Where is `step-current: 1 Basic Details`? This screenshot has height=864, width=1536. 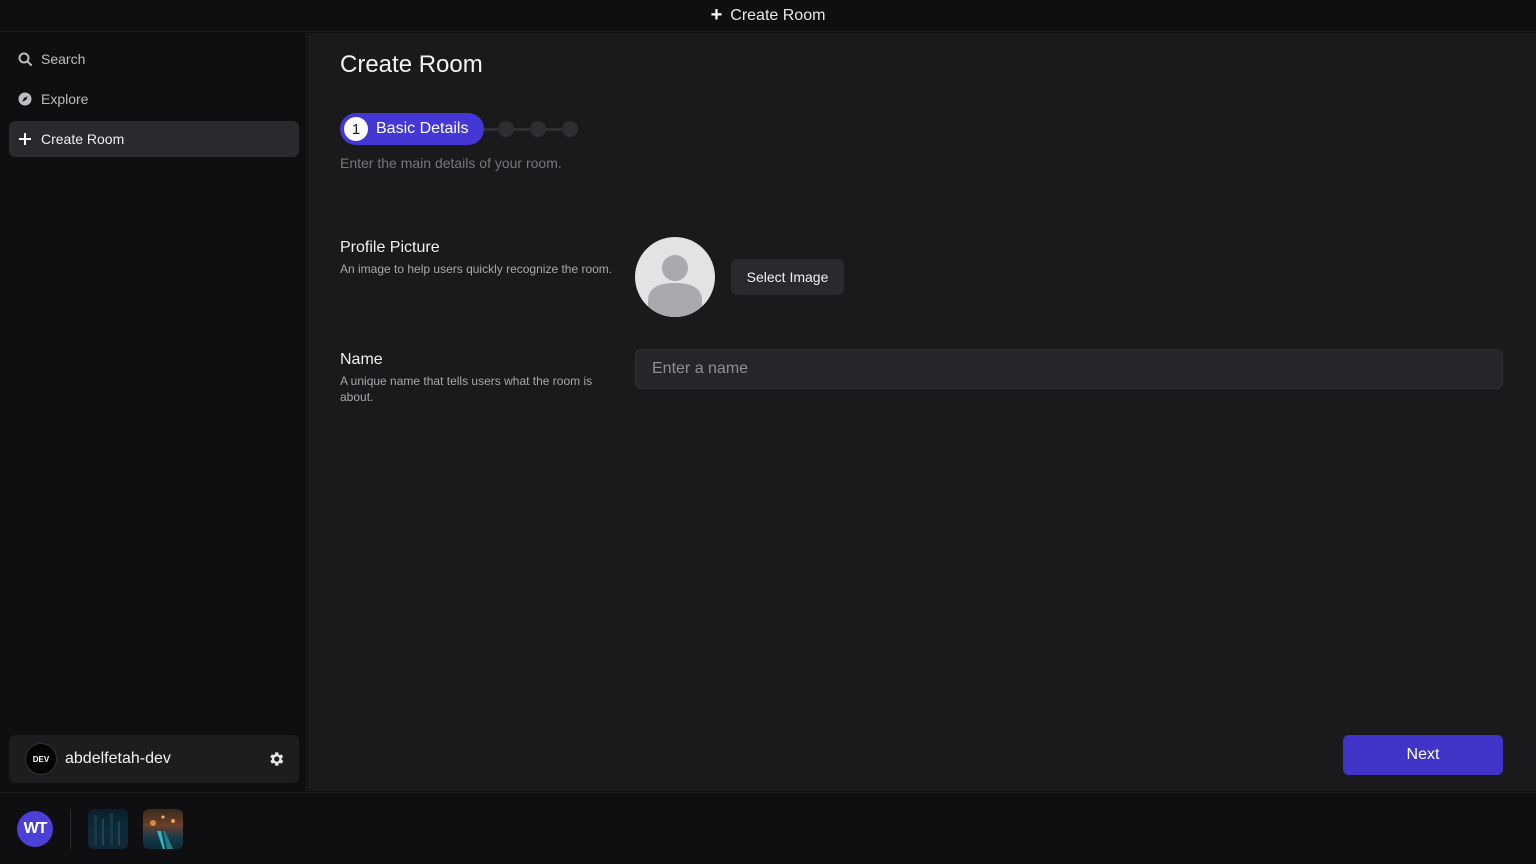
step-current: 1 Basic Details is located at coordinates (412, 129).